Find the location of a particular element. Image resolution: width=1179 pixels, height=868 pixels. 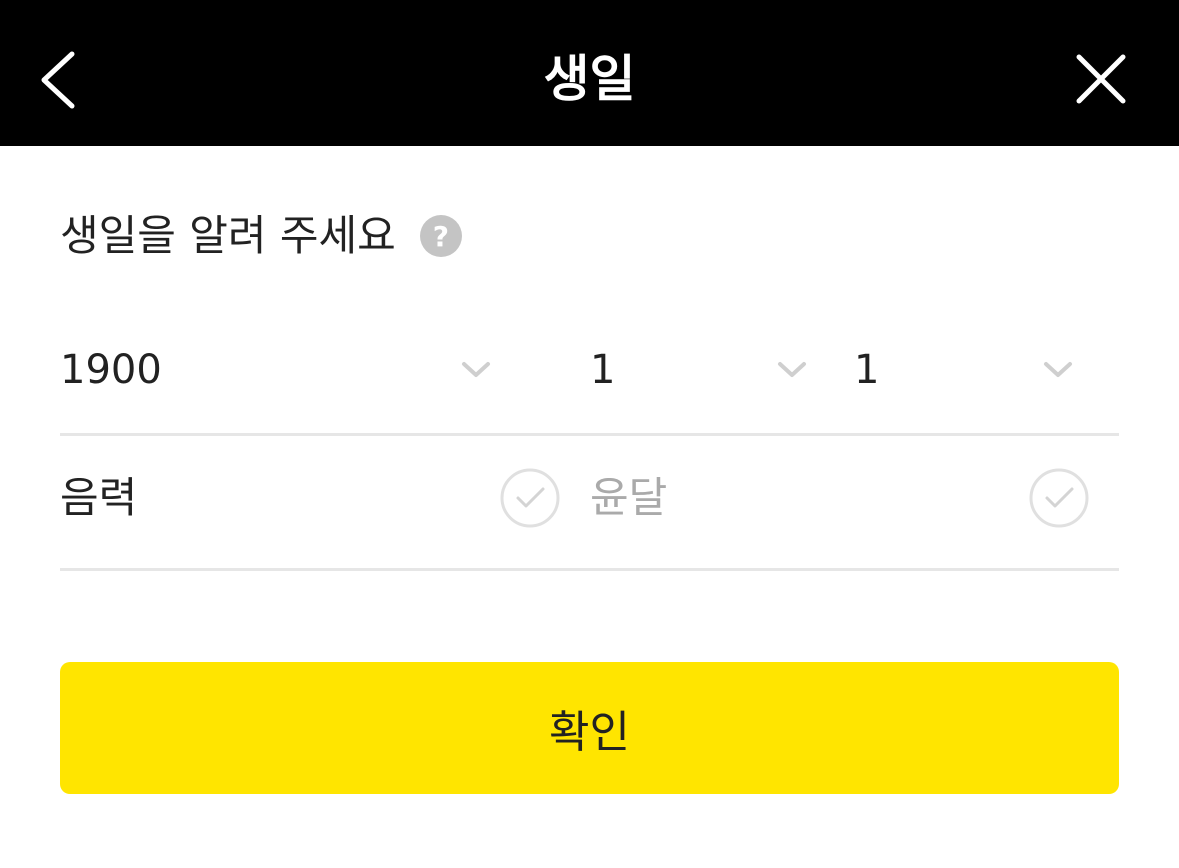

date-divider is located at coordinates (589, 434).